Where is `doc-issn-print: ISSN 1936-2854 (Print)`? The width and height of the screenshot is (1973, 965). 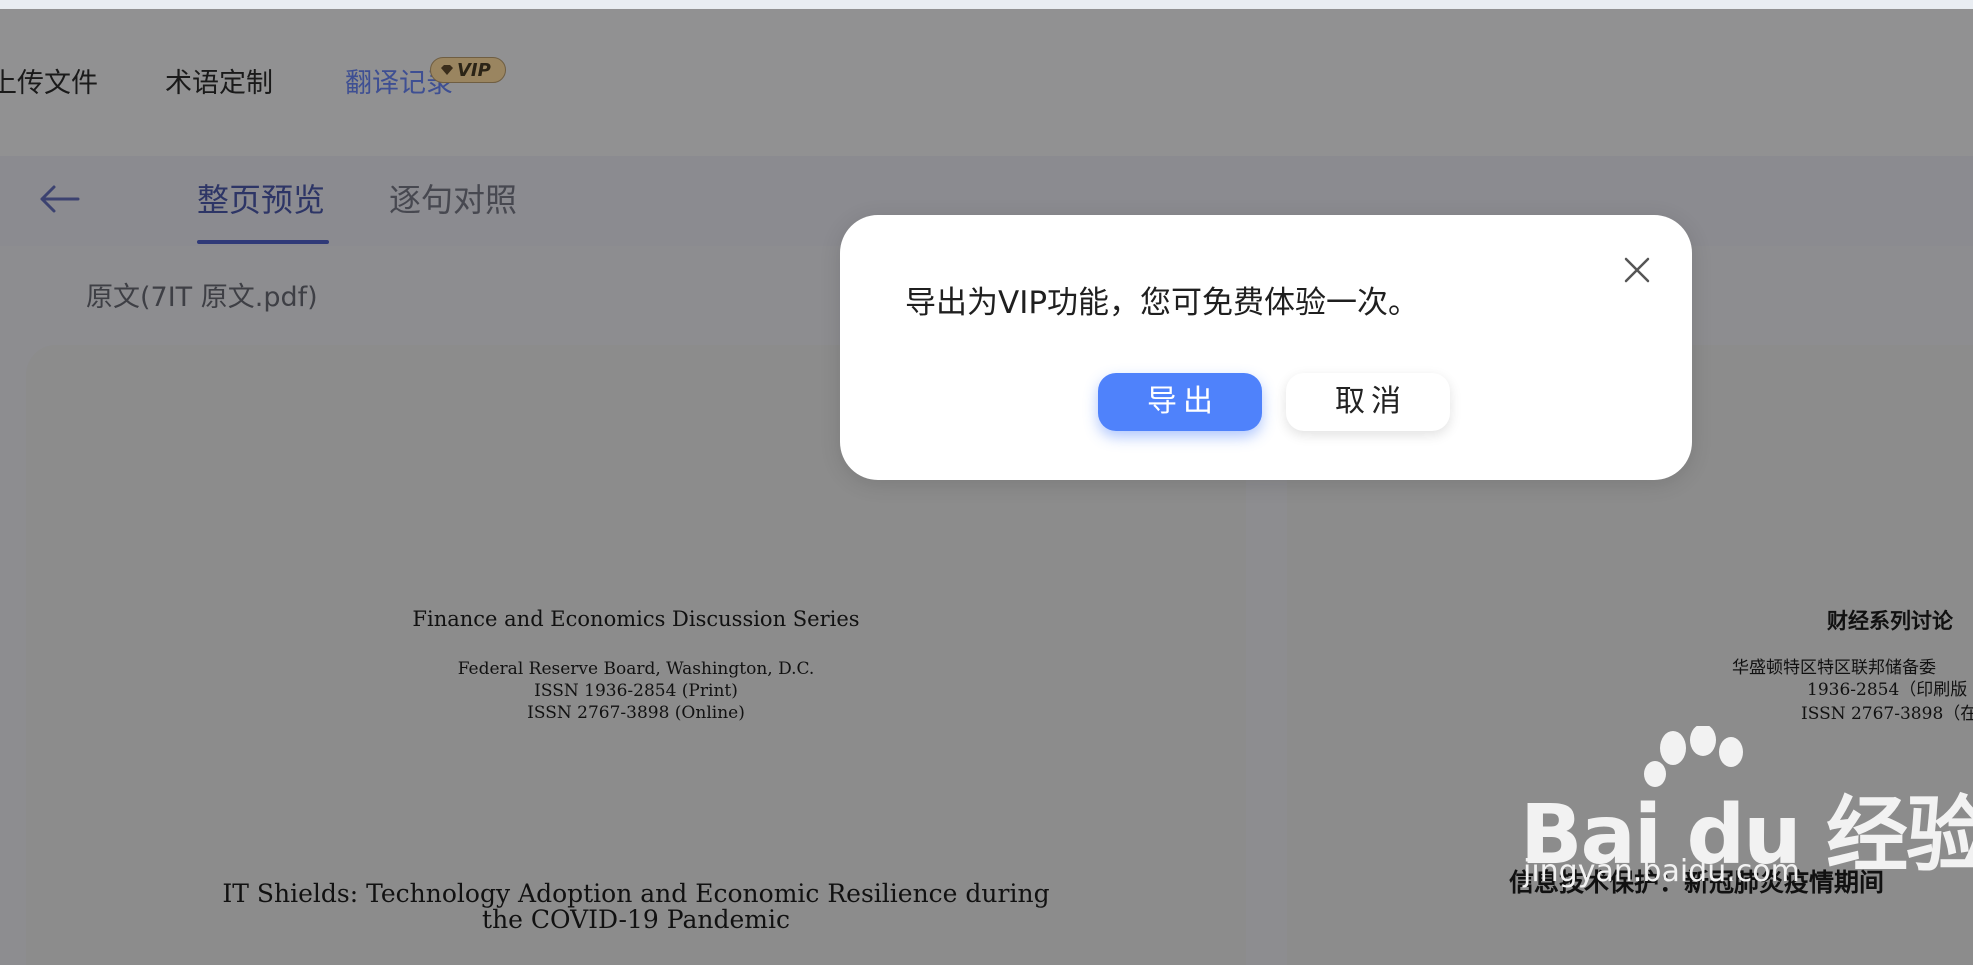 doc-issn-print: ISSN 1936-2854 (Print) is located at coordinates (636, 691).